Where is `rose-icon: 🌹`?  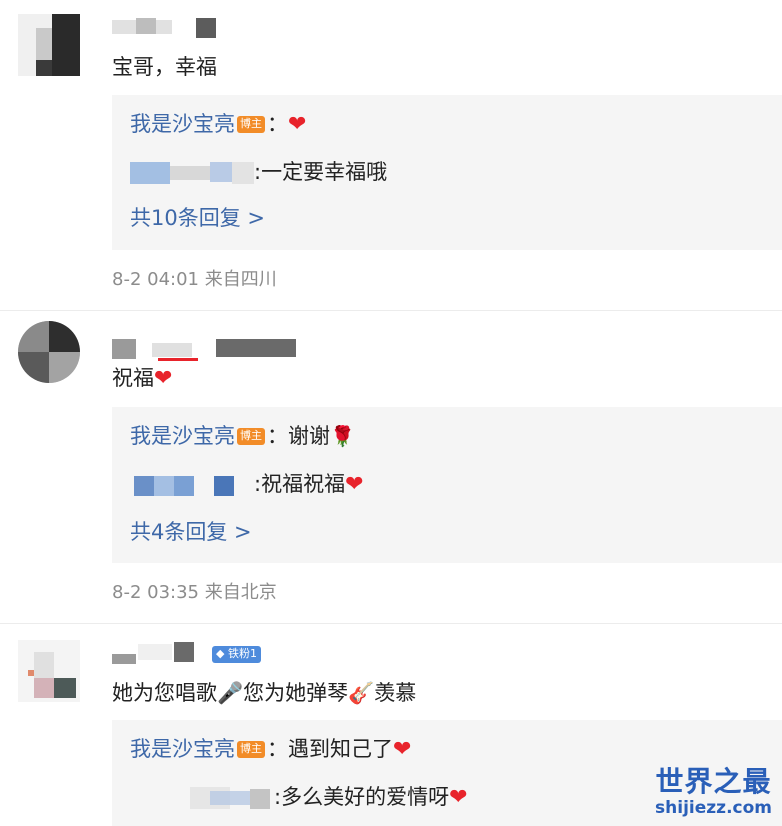 rose-icon: 🌹 is located at coordinates (342, 436).